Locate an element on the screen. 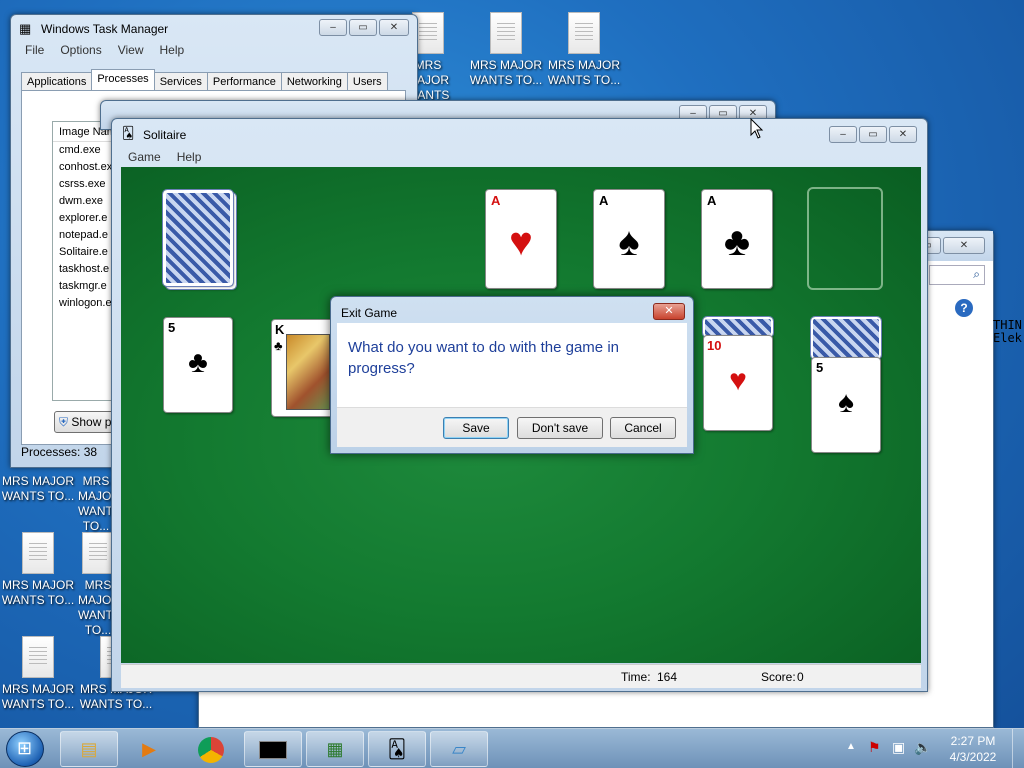  network-icon: ▣ is located at coordinates (898, 747).